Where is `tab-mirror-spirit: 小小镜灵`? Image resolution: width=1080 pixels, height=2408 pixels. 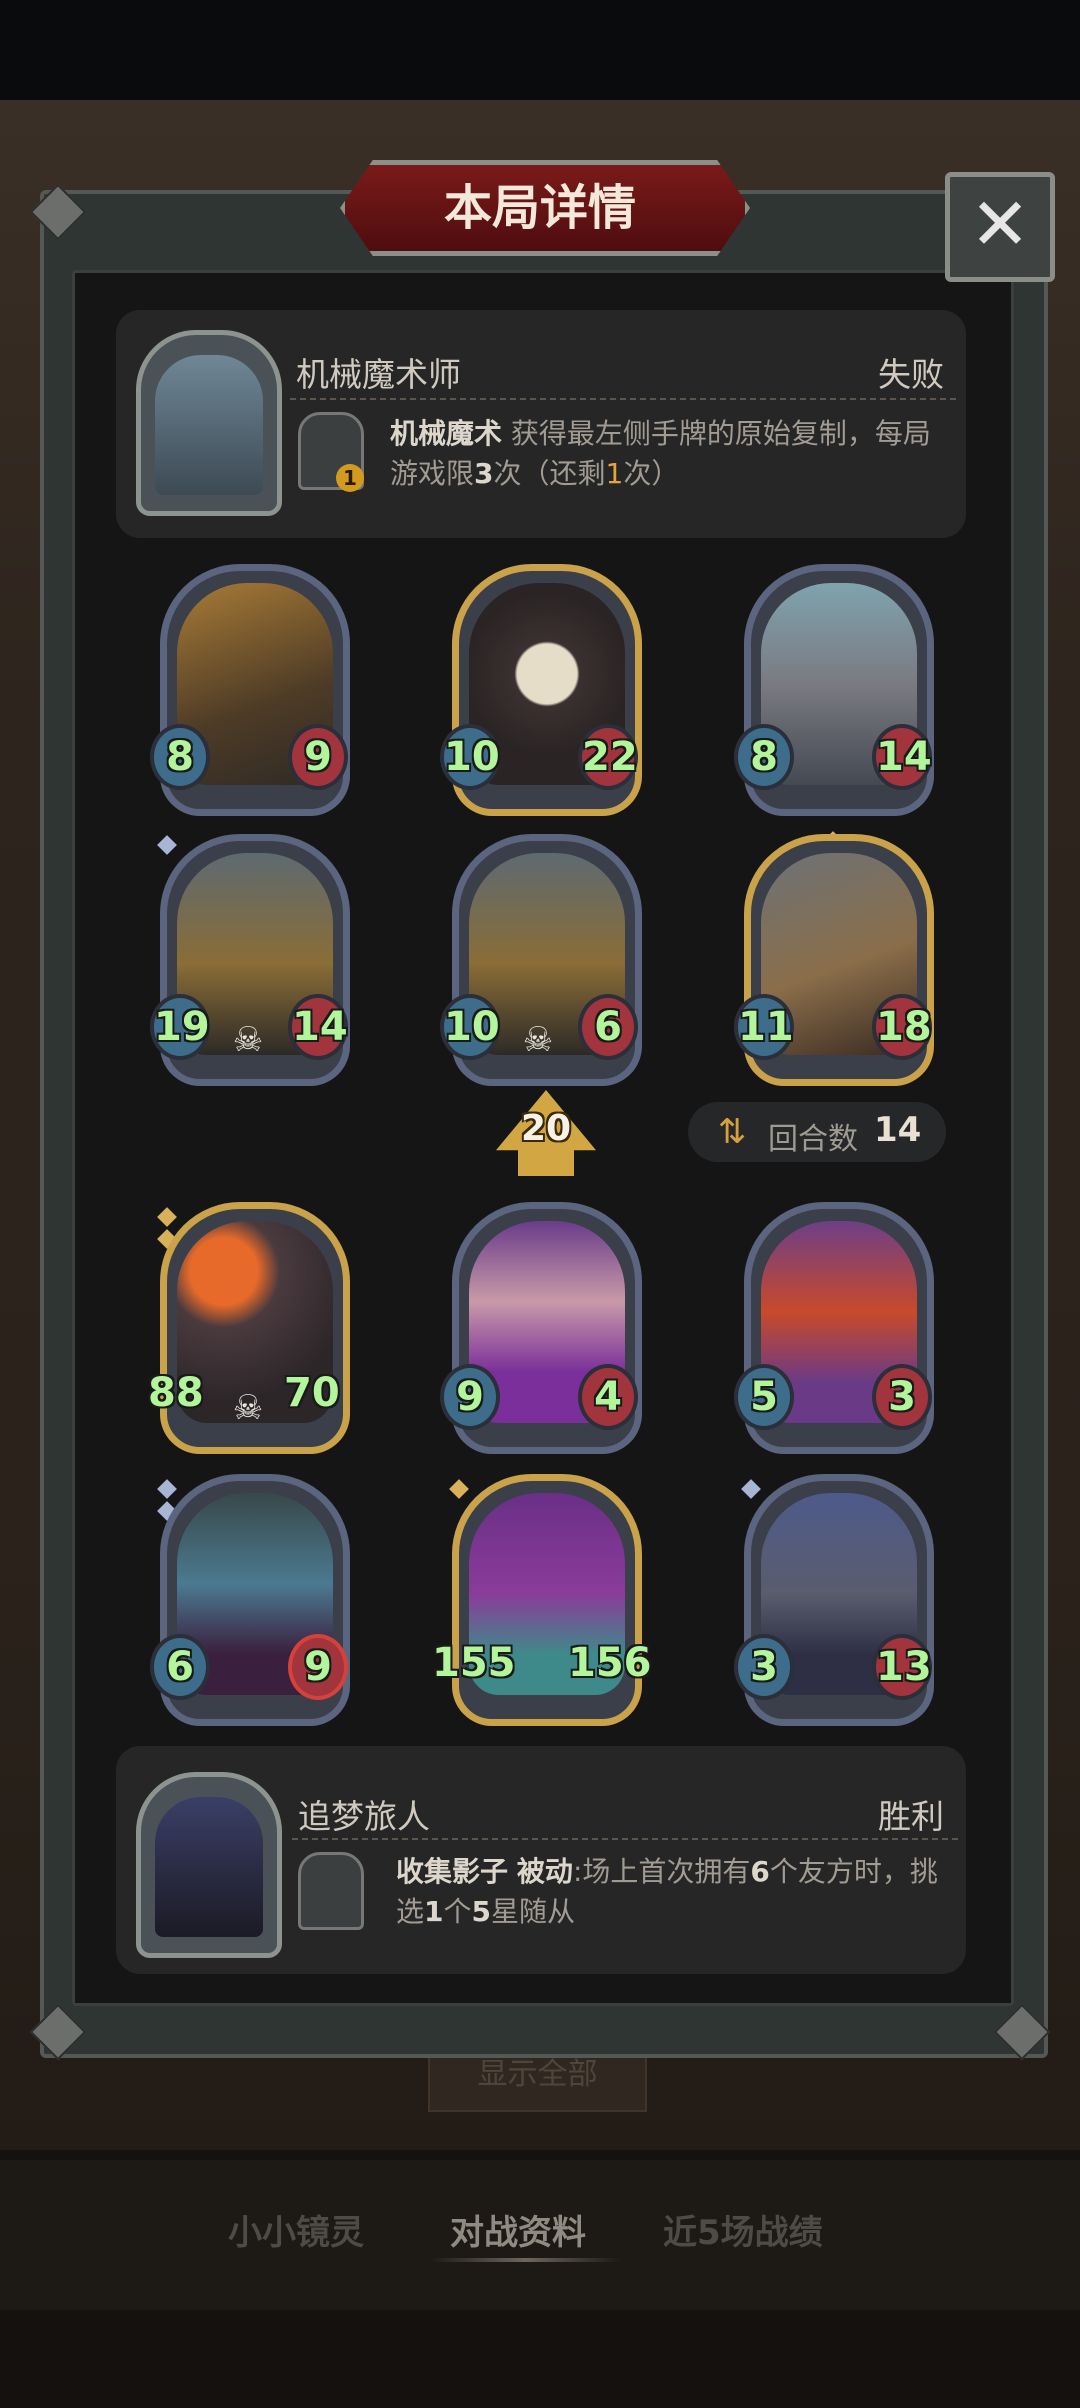 tab-mirror-spirit: 小小镜灵 is located at coordinates (296, 2229).